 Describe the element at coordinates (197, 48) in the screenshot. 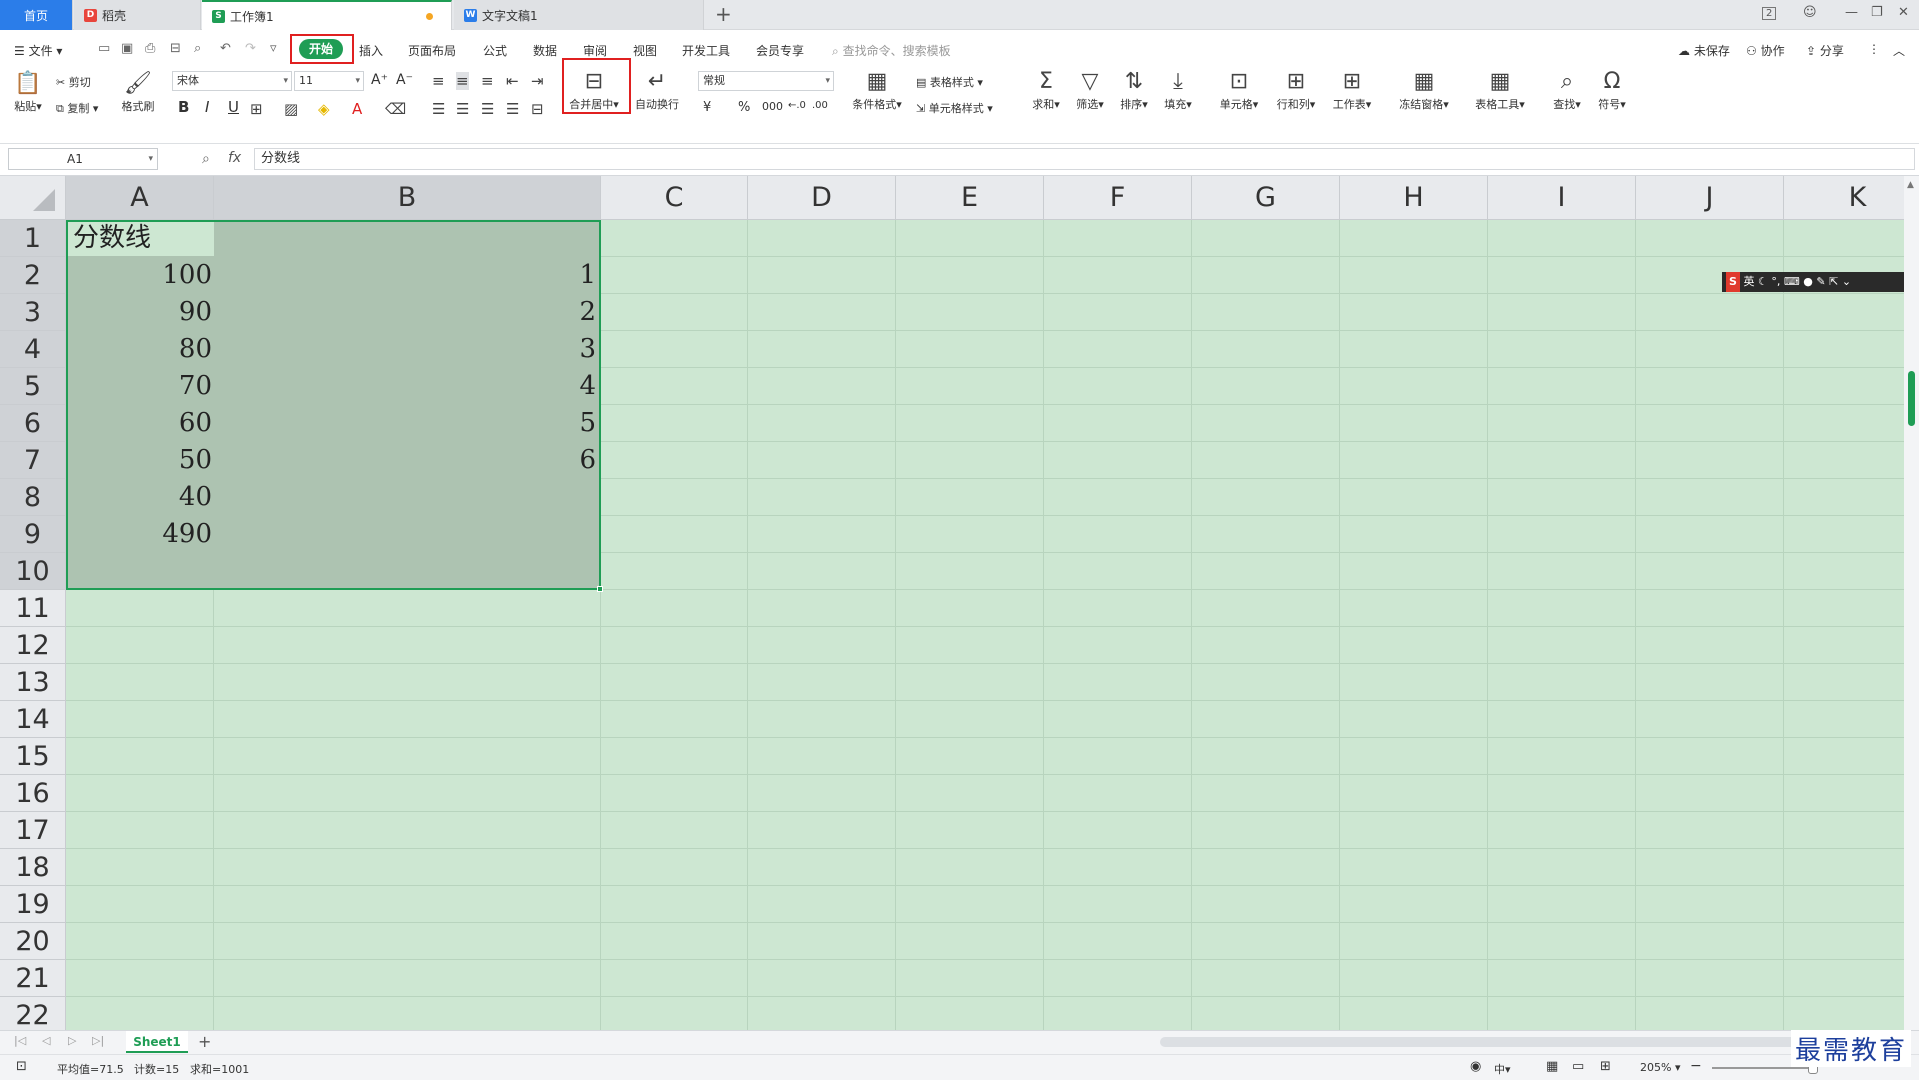

I see `find-doc-icon: ⌕` at that location.